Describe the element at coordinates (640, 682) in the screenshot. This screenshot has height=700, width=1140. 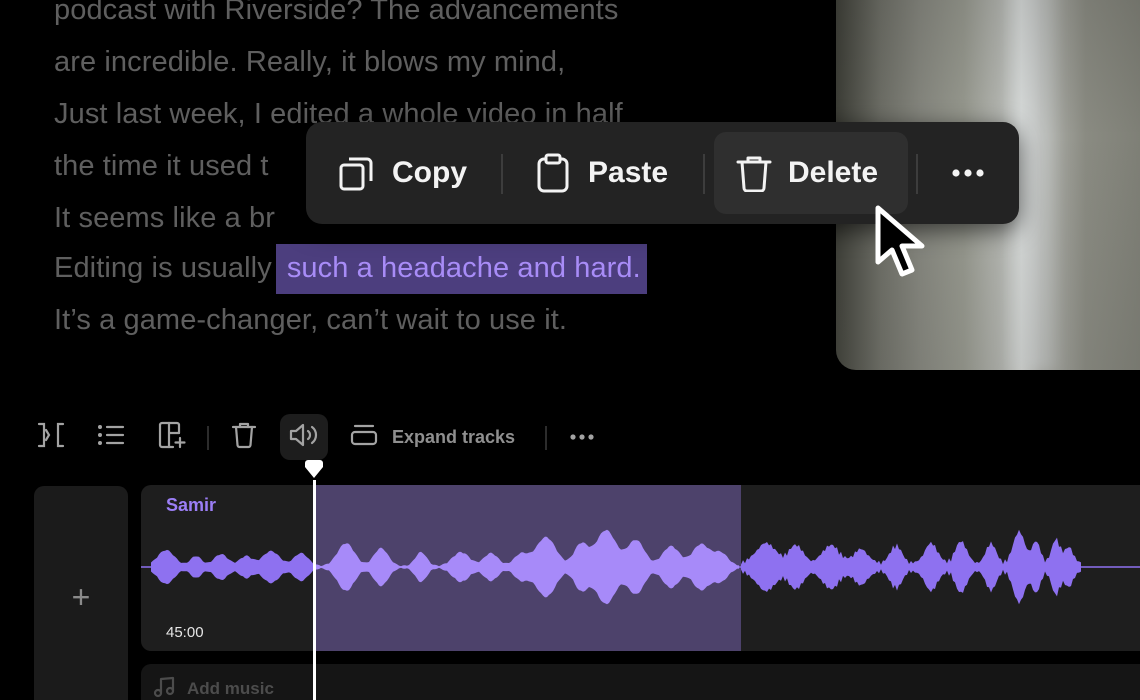
I see `add-music-button: Add music` at that location.